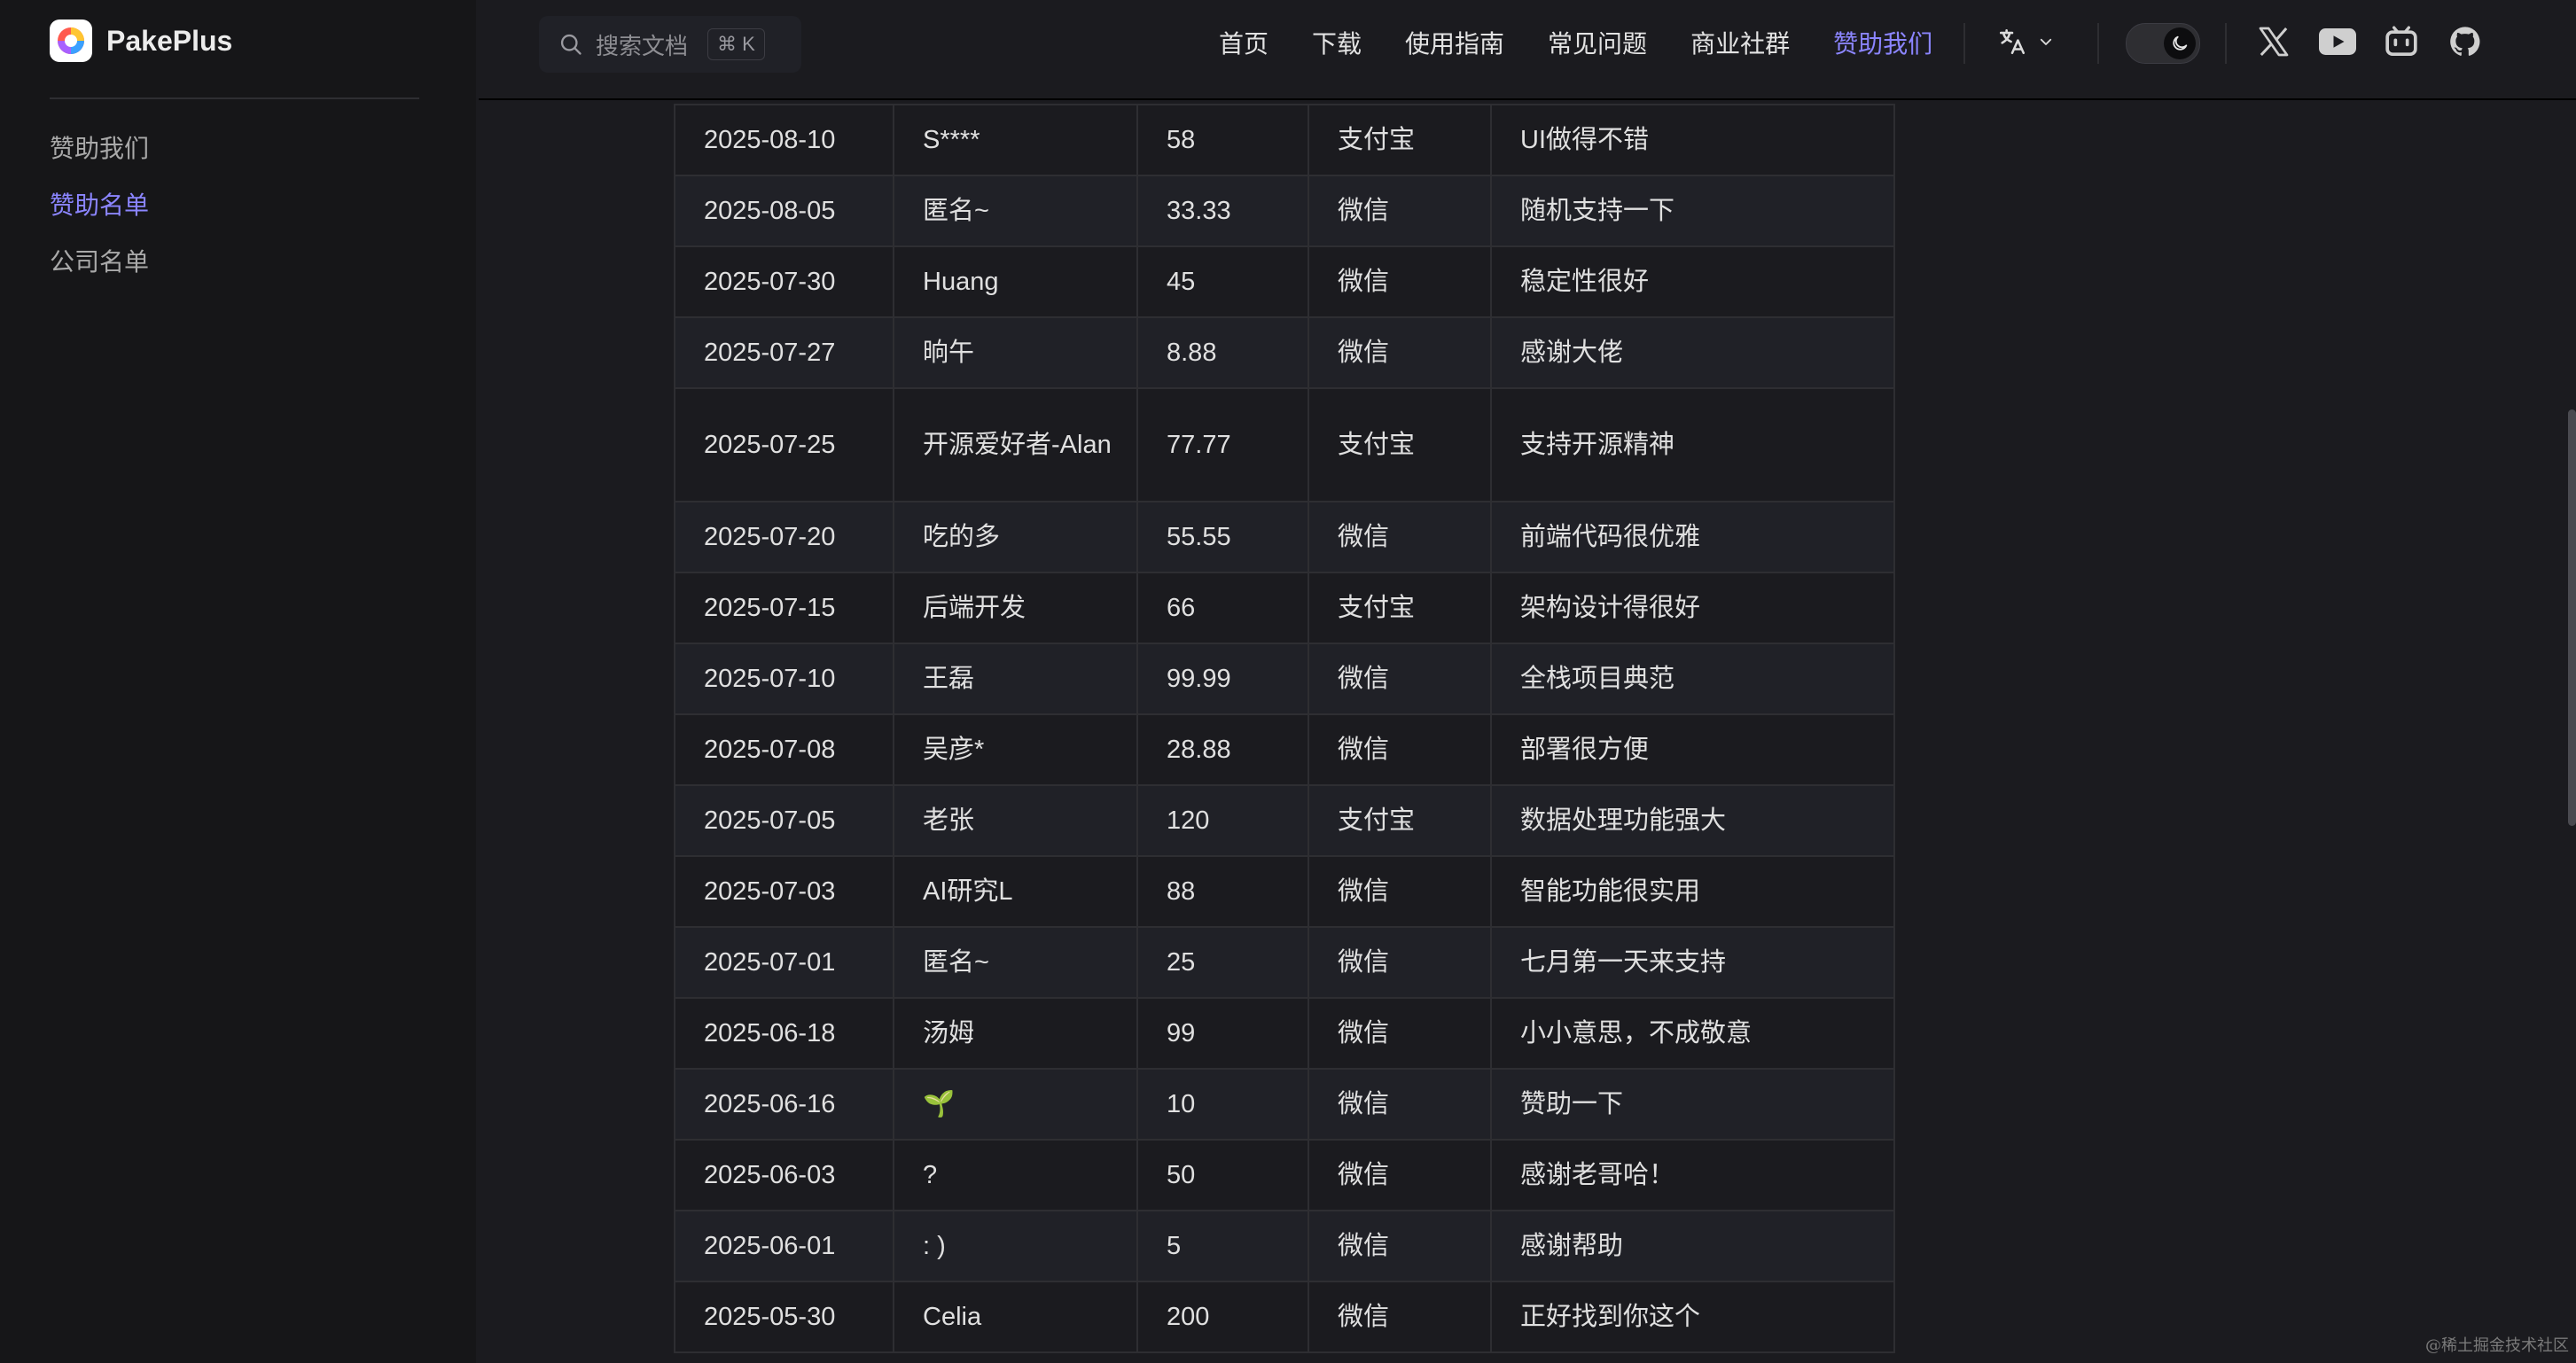  Describe the element at coordinates (1284, 1033) in the screenshot. I see `table-row: 2025-06-18 汤姆 99 微信 小小意思，不成敬意` at that location.